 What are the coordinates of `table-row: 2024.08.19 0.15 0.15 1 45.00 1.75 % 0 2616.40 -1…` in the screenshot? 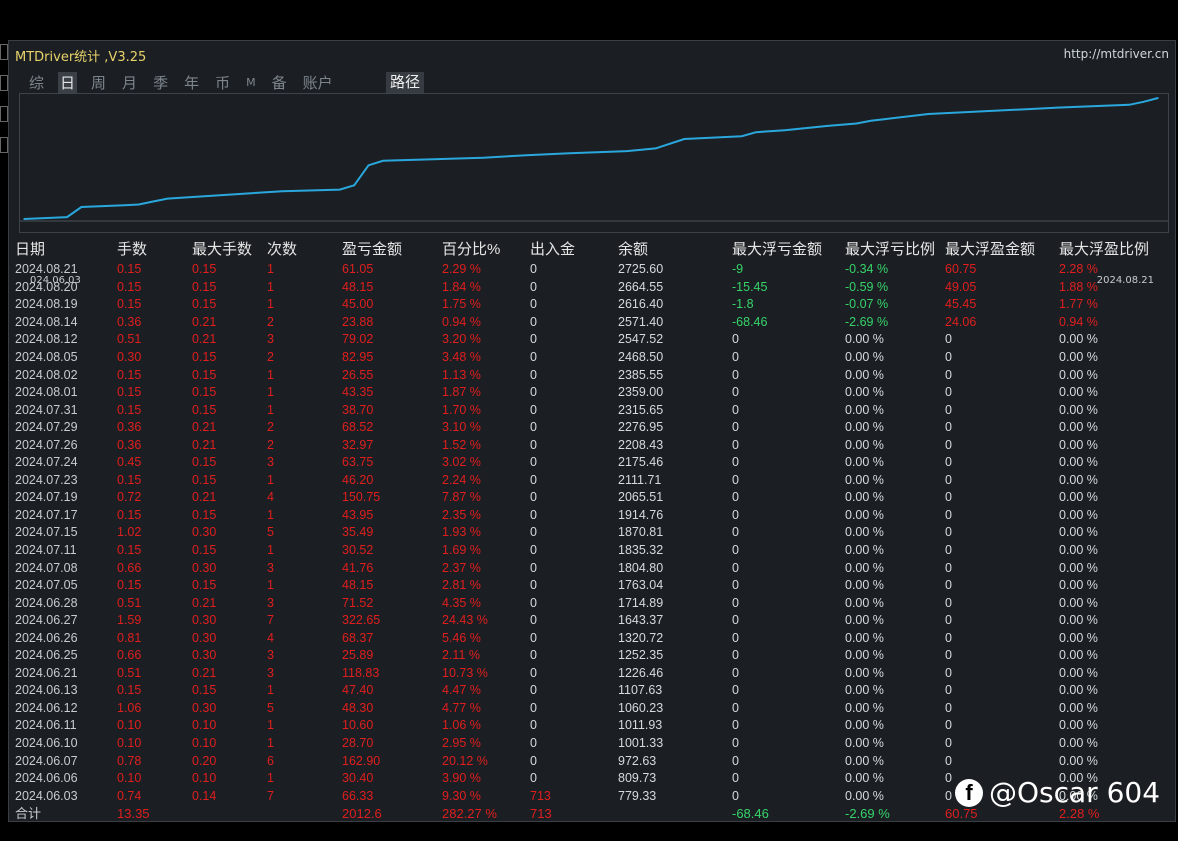 It's located at (595, 305).